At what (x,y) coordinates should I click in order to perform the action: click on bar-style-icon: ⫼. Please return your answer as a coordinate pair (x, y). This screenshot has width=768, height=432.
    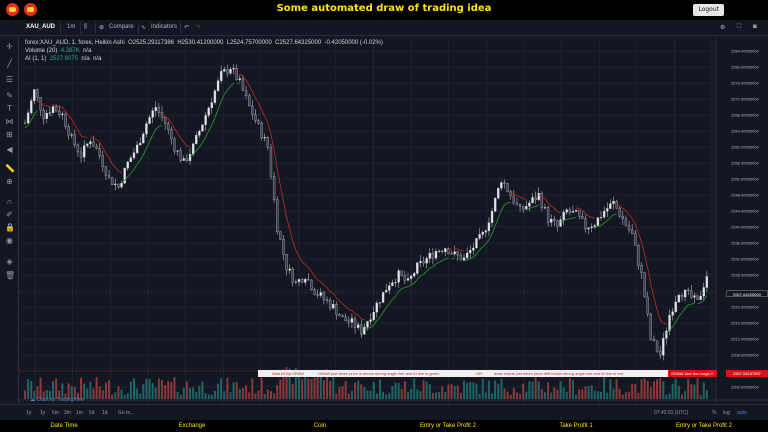
    Looking at the image, I should click on (85, 27).